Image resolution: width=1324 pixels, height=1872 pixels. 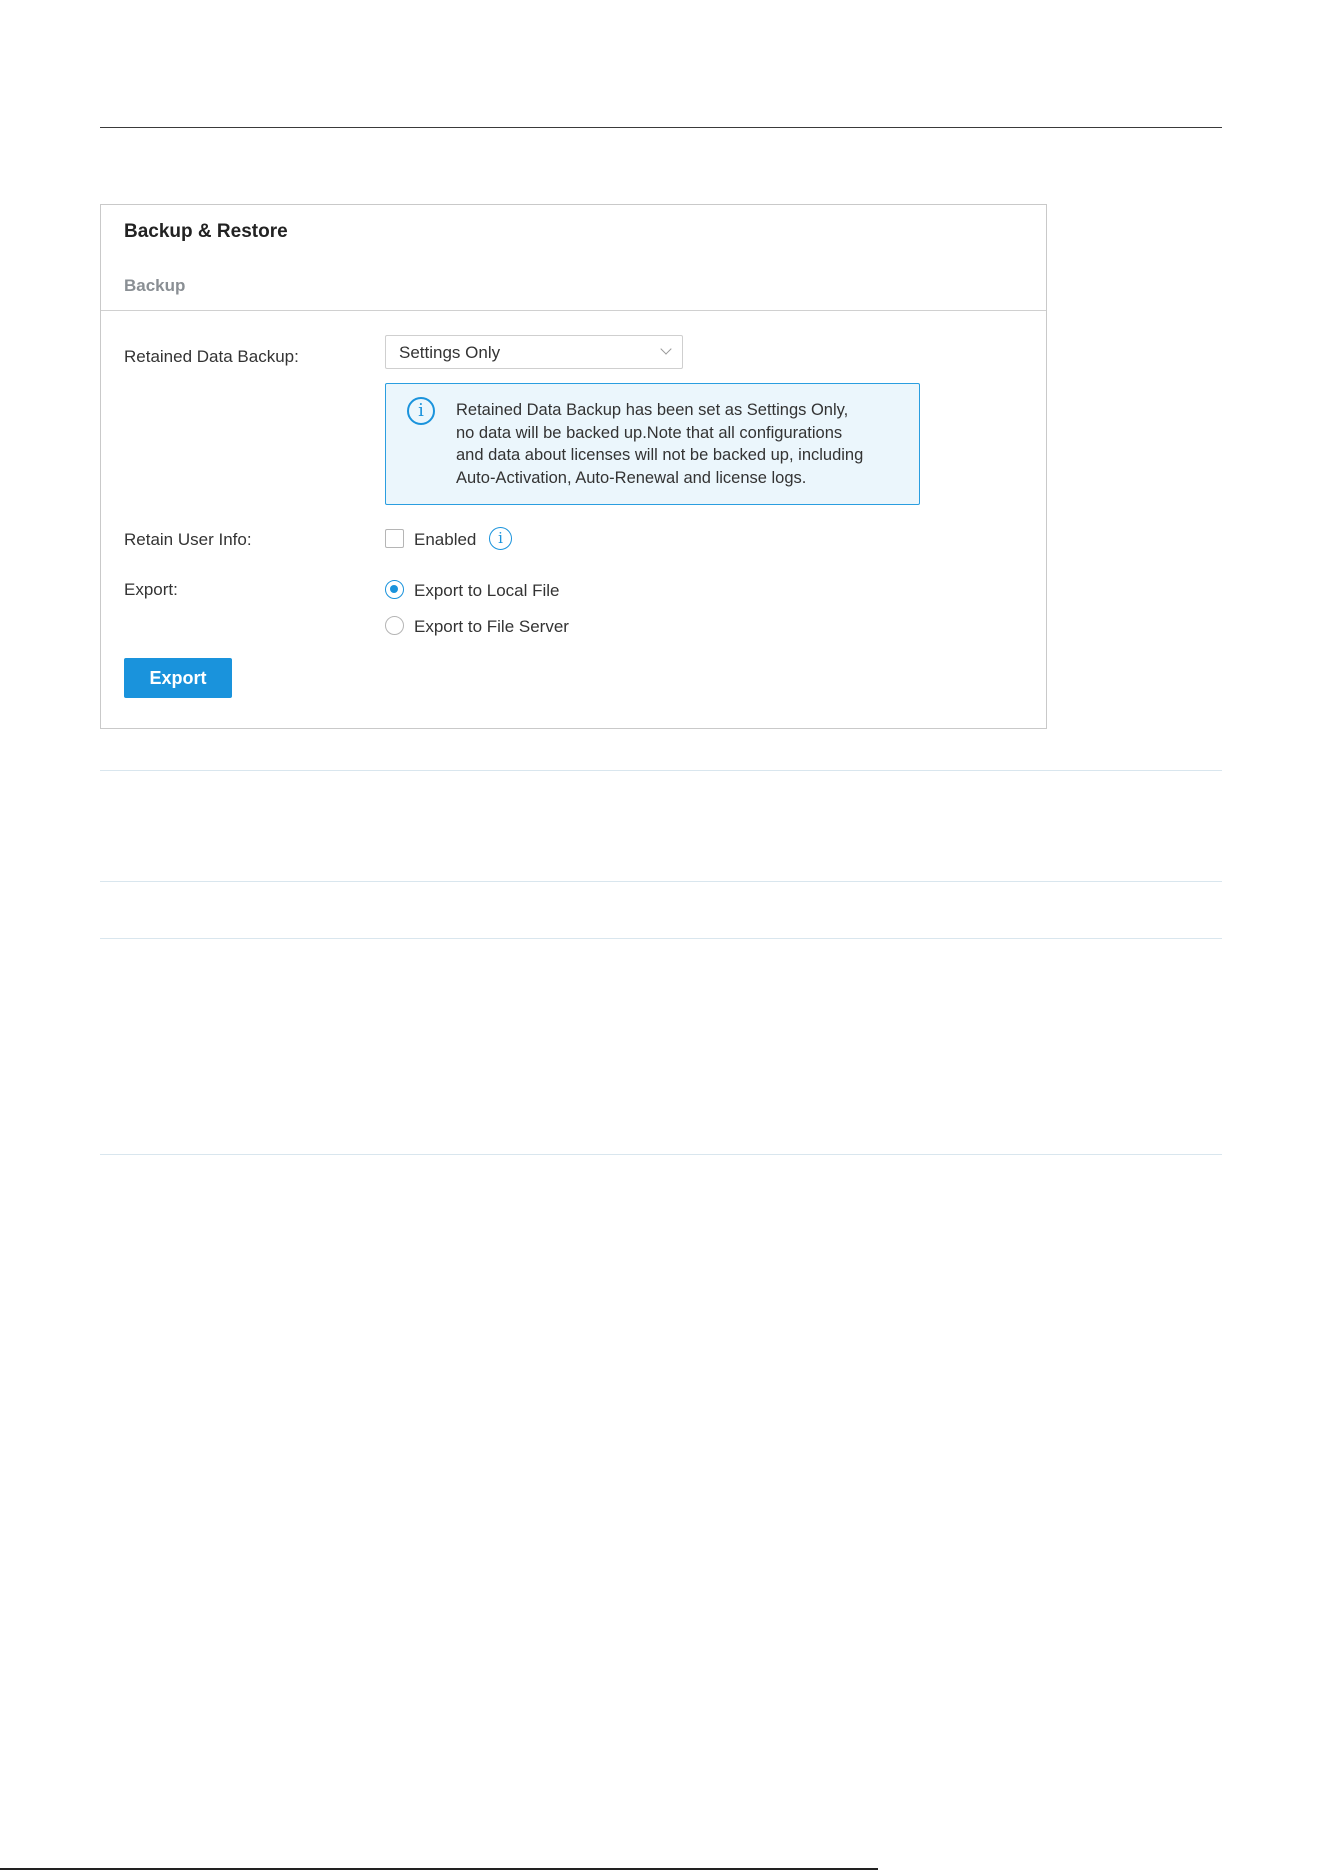 What do you see at coordinates (450, 352) in the screenshot?
I see `retained-data-backup-value: Settings Only` at bounding box center [450, 352].